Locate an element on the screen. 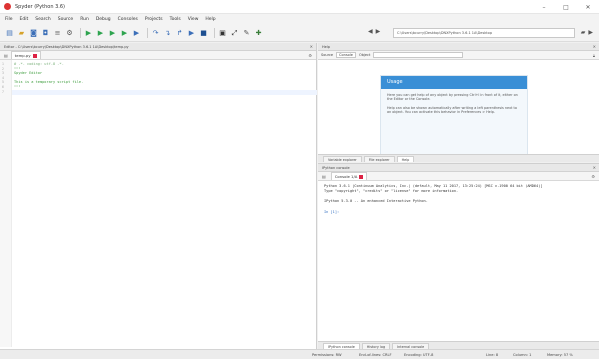  preferences-icon: ⚙ is located at coordinates (69, 33).